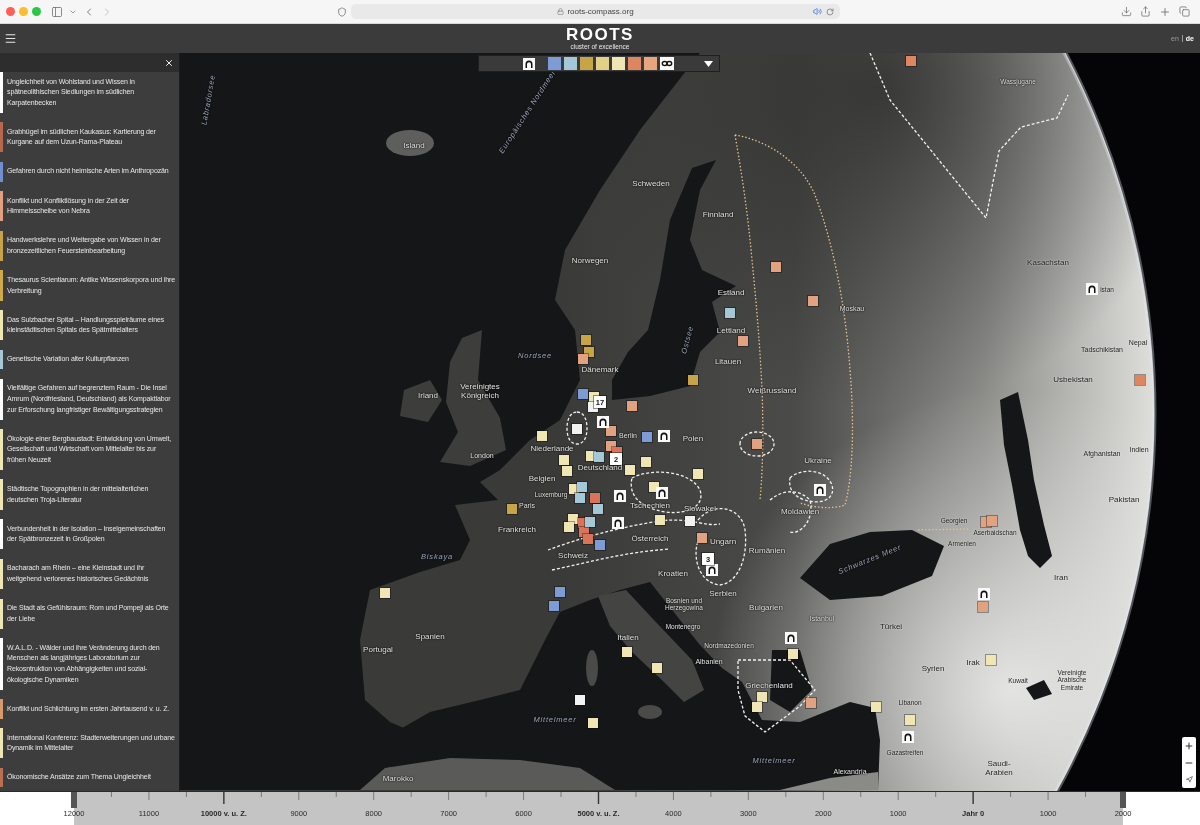 The width and height of the screenshot is (1200, 825). I want to click on window-minimize-icon, so click(23, 11).